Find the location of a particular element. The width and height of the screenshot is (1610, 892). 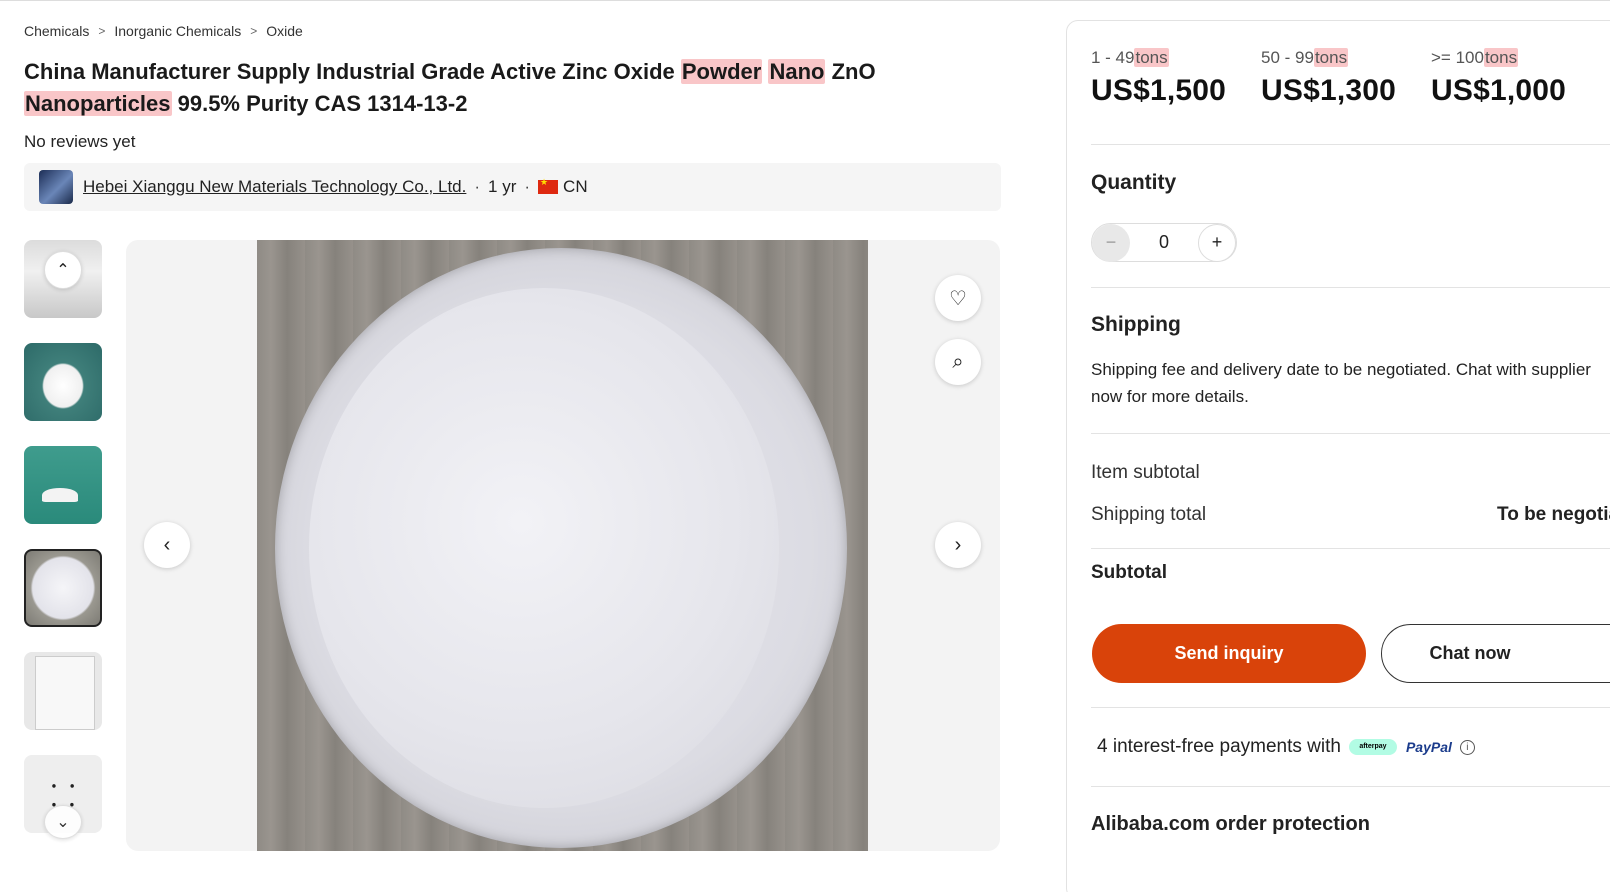

breadcrumb-oxide: Oxide is located at coordinates (284, 31).